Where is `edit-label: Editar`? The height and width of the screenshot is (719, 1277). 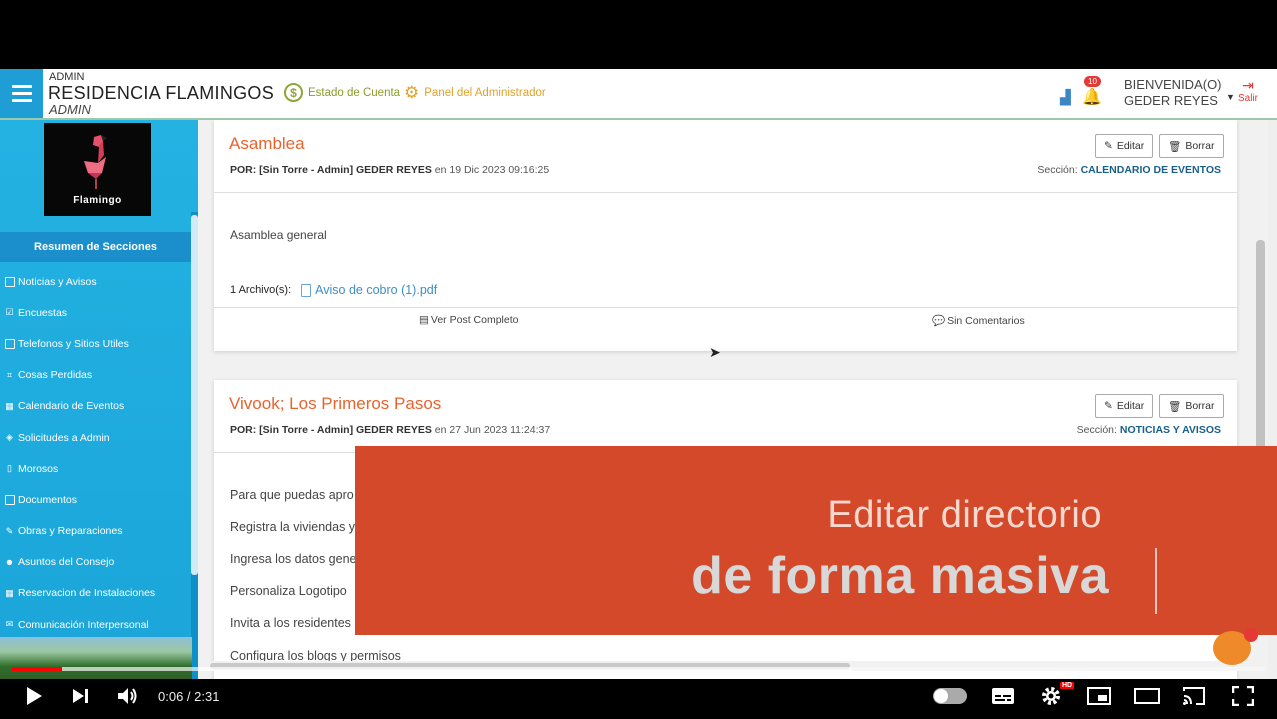 edit-label: Editar is located at coordinates (1130, 146).